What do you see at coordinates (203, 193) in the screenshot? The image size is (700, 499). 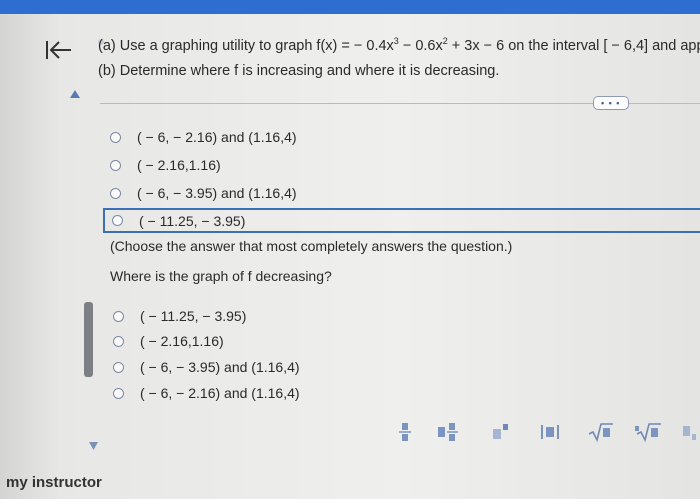 I see `increasing-option-3: ( − 6, − 3.95) and (1.16,4)` at bounding box center [203, 193].